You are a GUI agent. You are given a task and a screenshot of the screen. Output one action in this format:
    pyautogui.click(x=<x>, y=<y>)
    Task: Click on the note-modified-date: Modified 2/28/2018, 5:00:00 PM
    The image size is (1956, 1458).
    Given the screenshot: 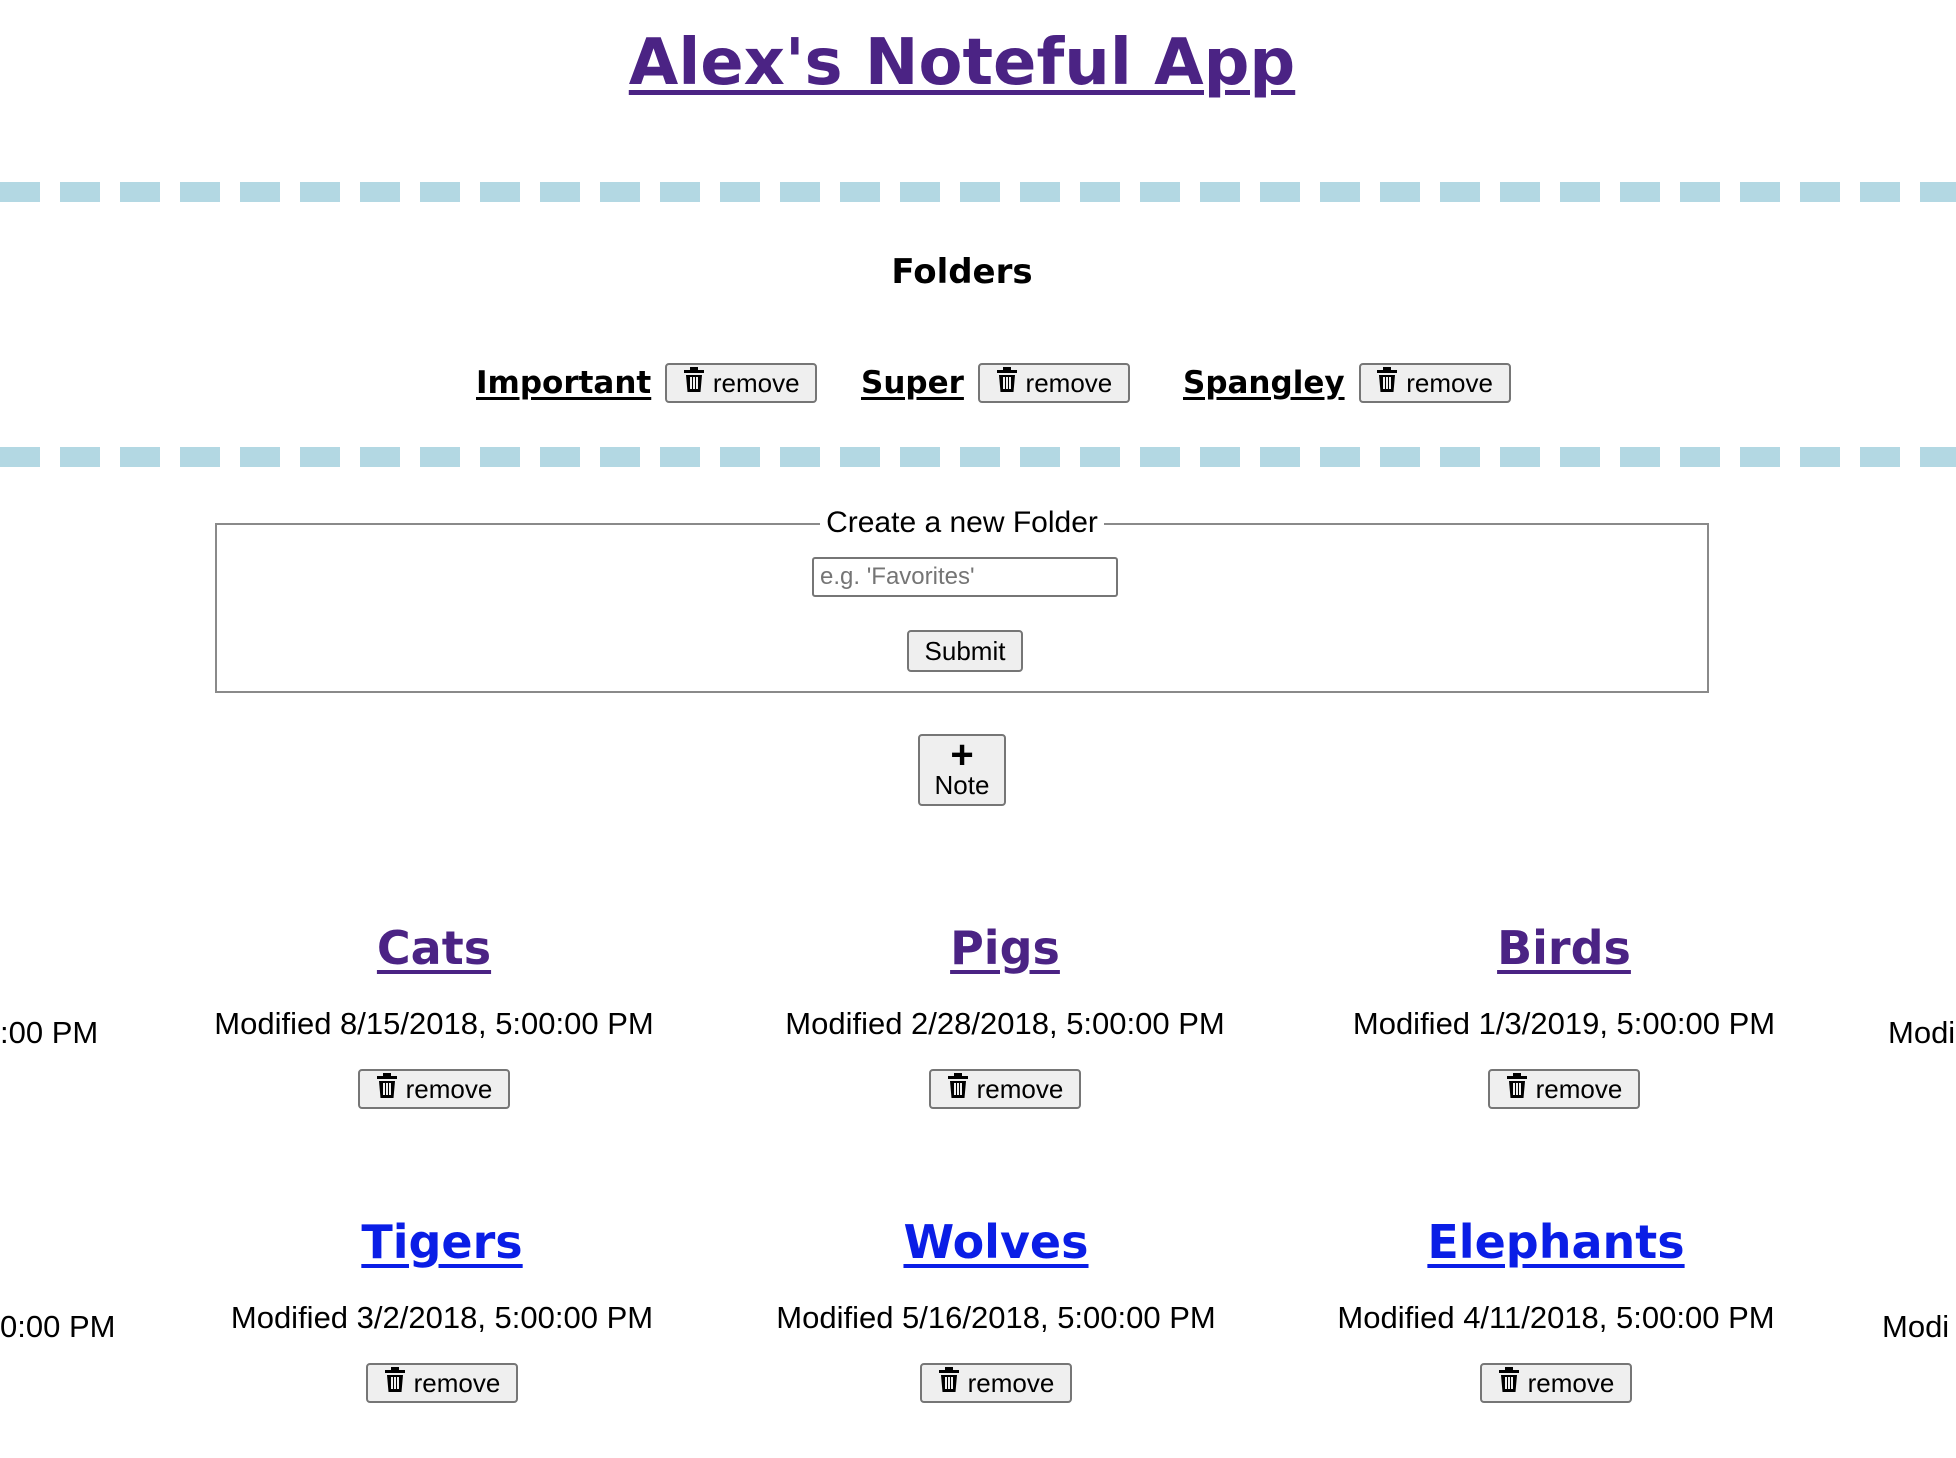 What is the action you would take?
    pyautogui.click(x=1005, y=1023)
    